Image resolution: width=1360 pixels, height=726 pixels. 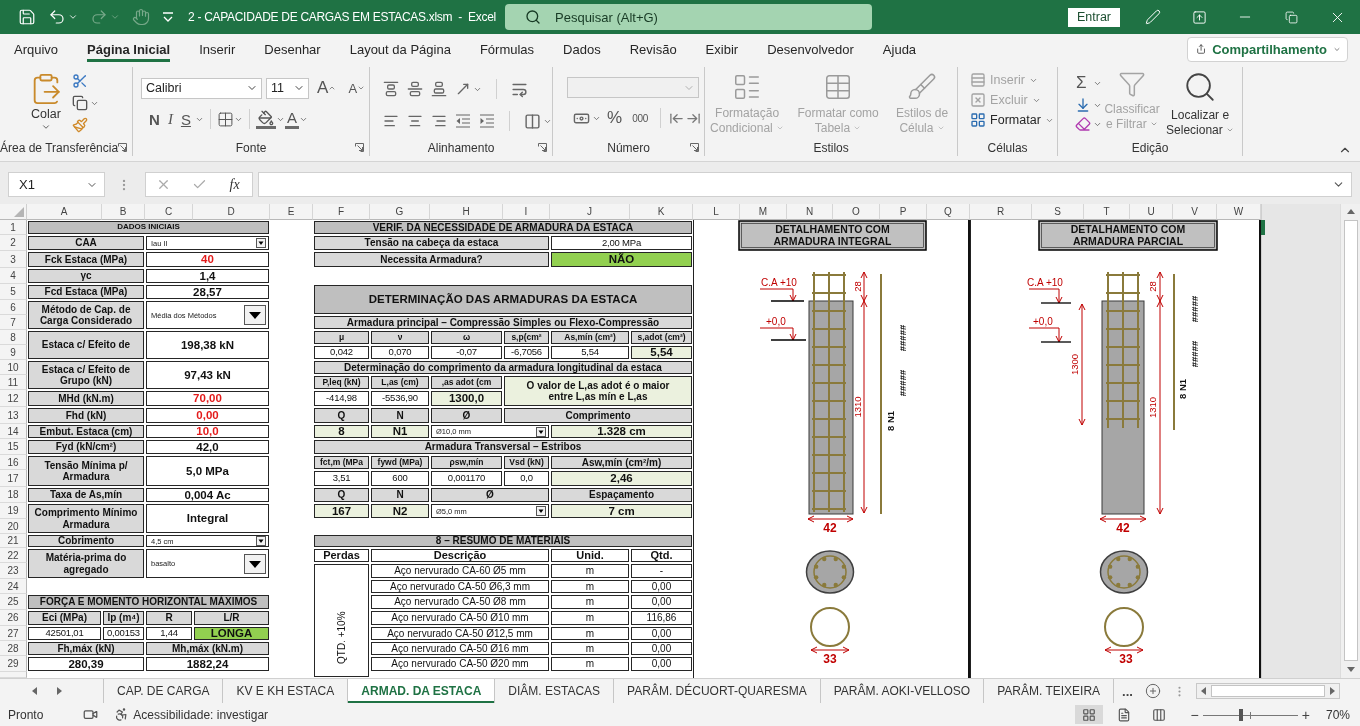 I want to click on restore-icon, so click(x=1291, y=17).